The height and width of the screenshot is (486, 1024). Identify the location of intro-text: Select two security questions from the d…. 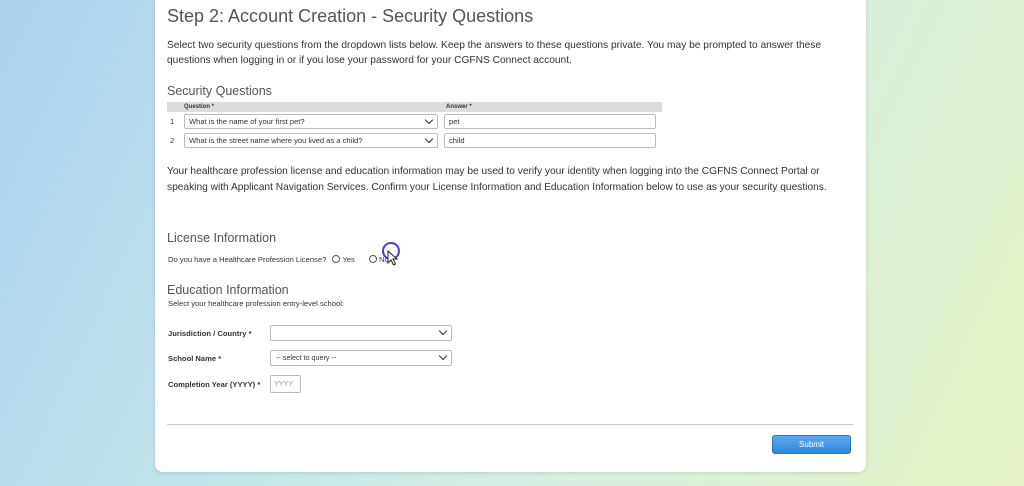
(494, 53).